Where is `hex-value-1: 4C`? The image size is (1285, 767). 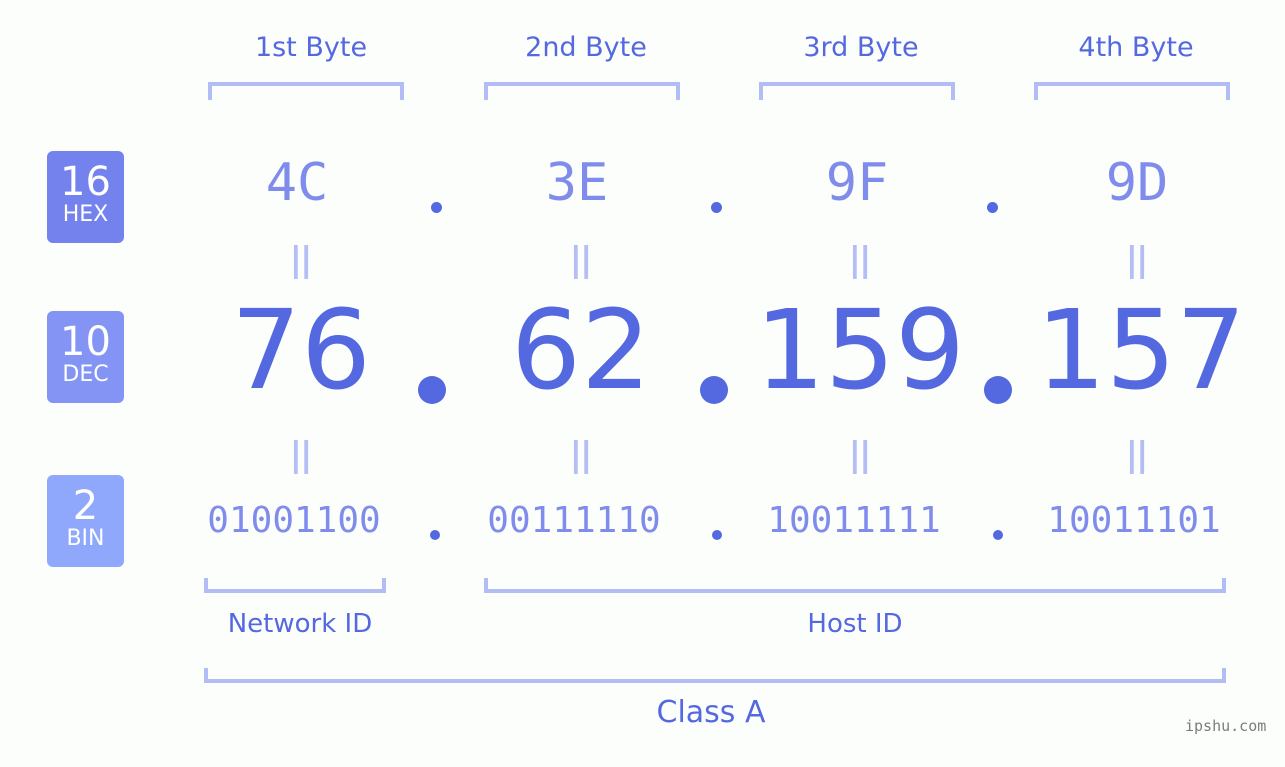 hex-value-1: 4C is located at coordinates (297, 183).